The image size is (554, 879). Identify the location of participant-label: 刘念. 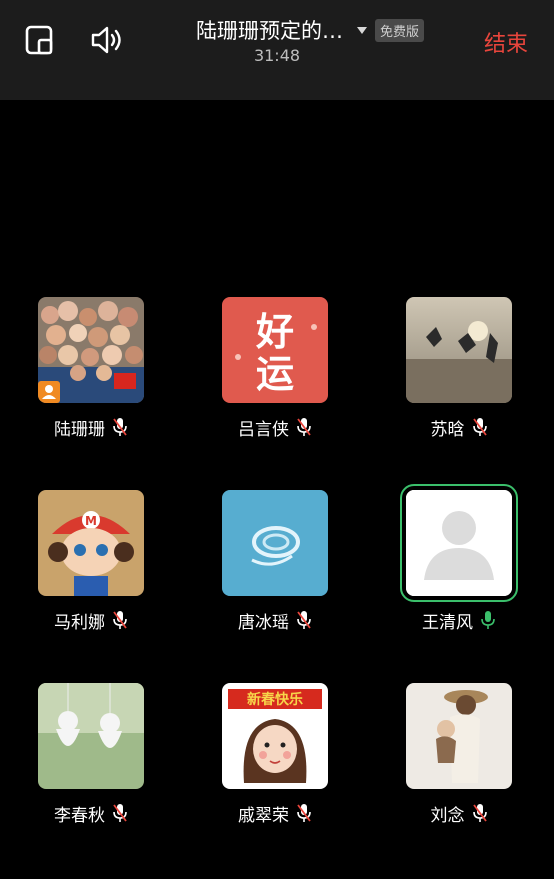
(459, 813).